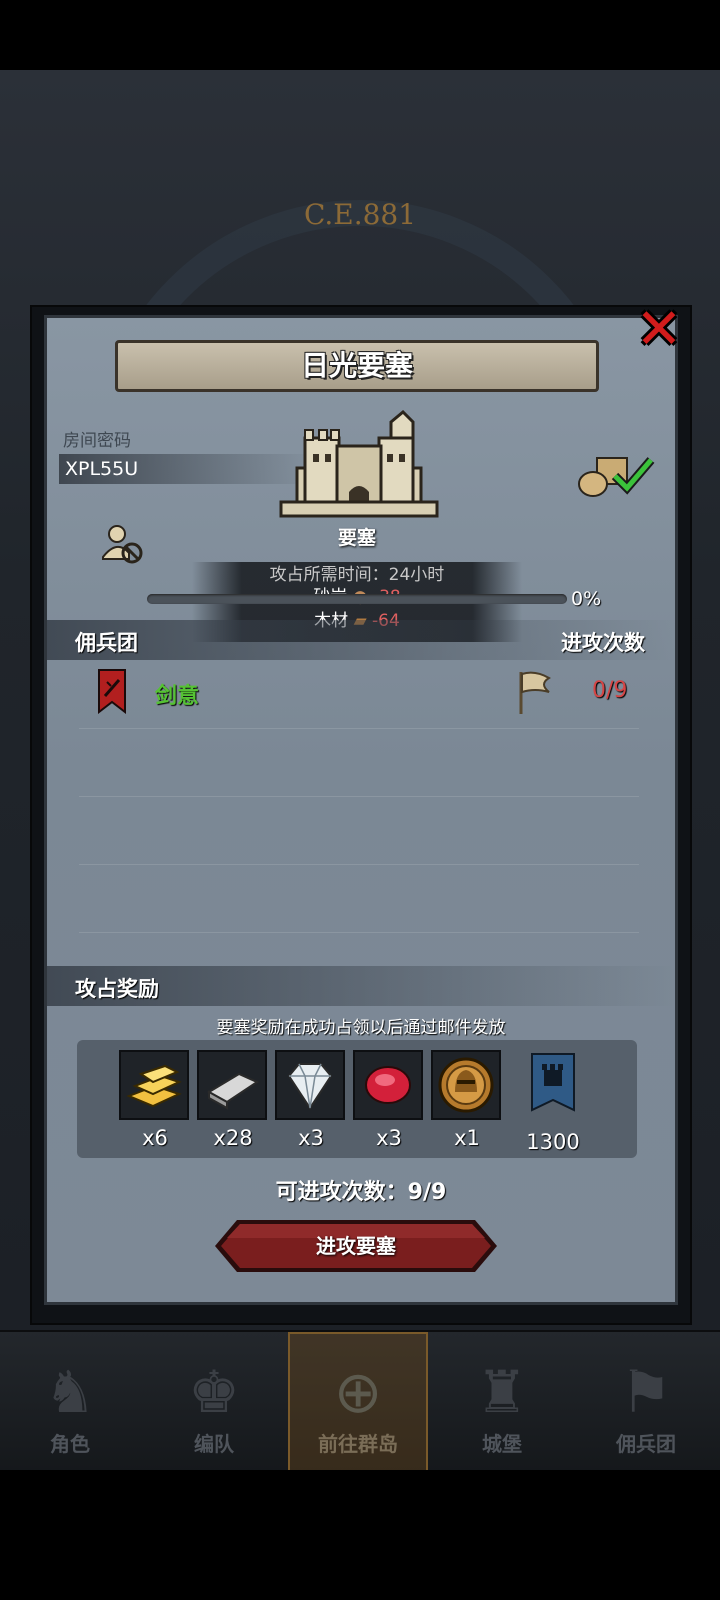 The image size is (720, 1600). What do you see at coordinates (659, 330) in the screenshot?
I see `close-icon: ✕` at bounding box center [659, 330].